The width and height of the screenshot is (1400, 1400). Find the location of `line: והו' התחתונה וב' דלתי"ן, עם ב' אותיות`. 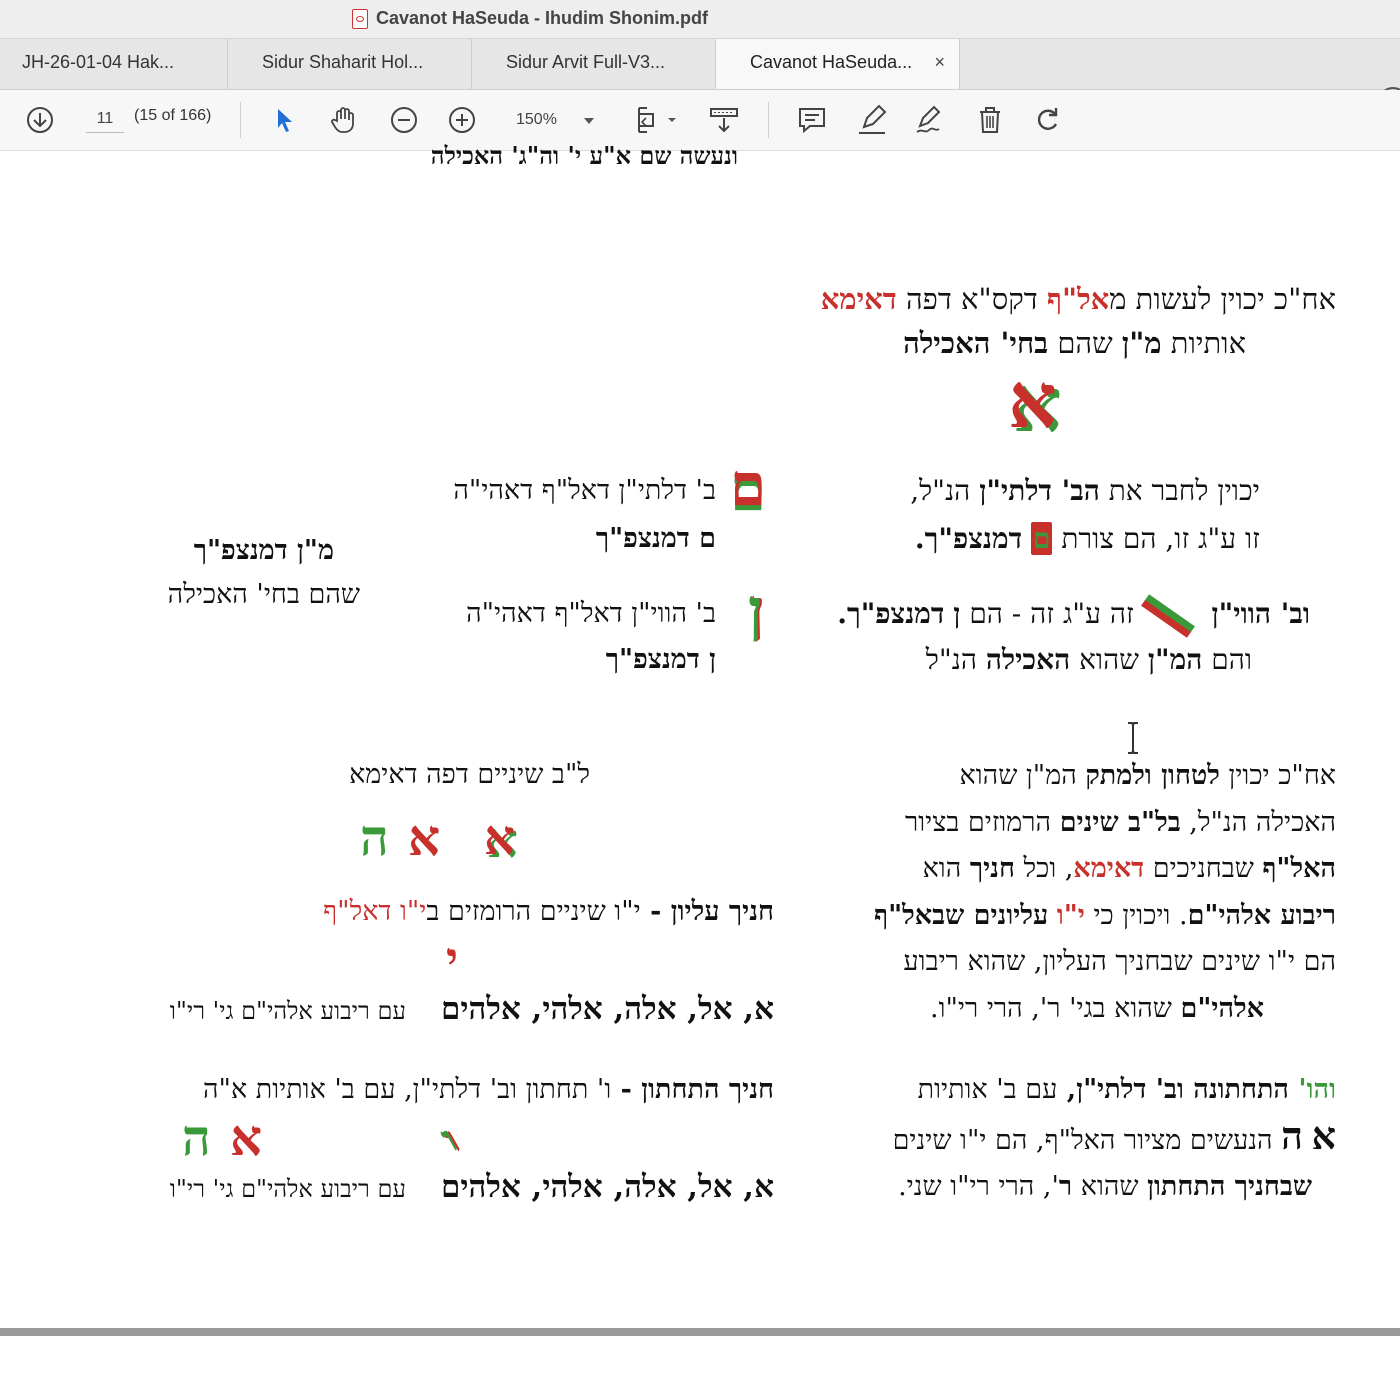

line: והו' התחתונה וב' דלתי"ן, עם ב' אותיות is located at coordinates (1070, 1090).